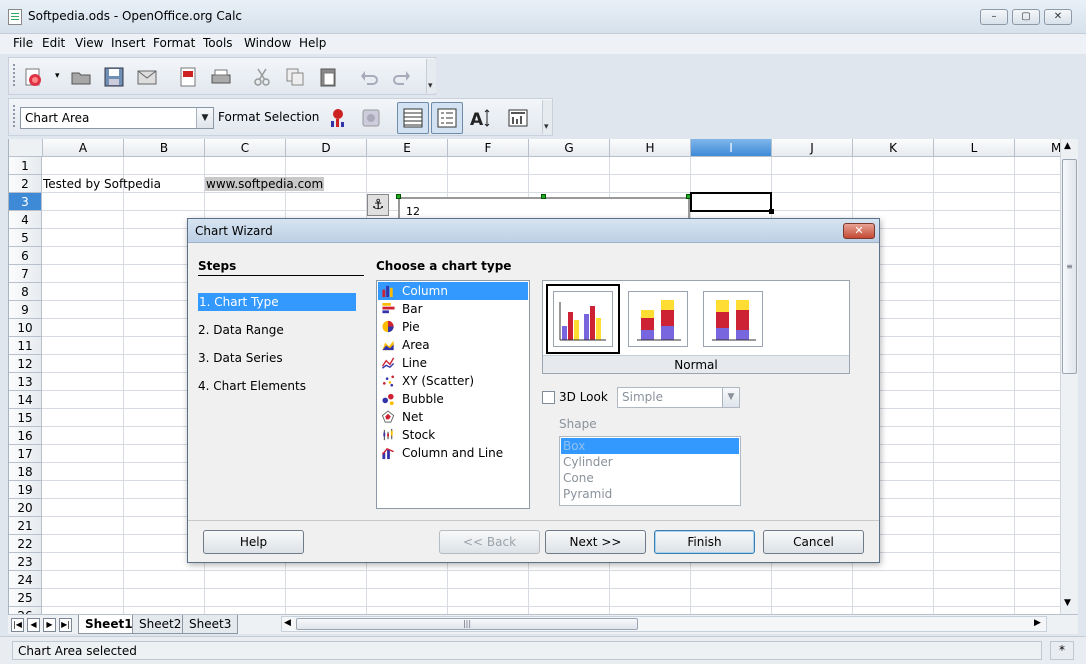 The width and height of the screenshot is (1086, 664). I want to click on chart-type-area: Area, so click(453, 345).